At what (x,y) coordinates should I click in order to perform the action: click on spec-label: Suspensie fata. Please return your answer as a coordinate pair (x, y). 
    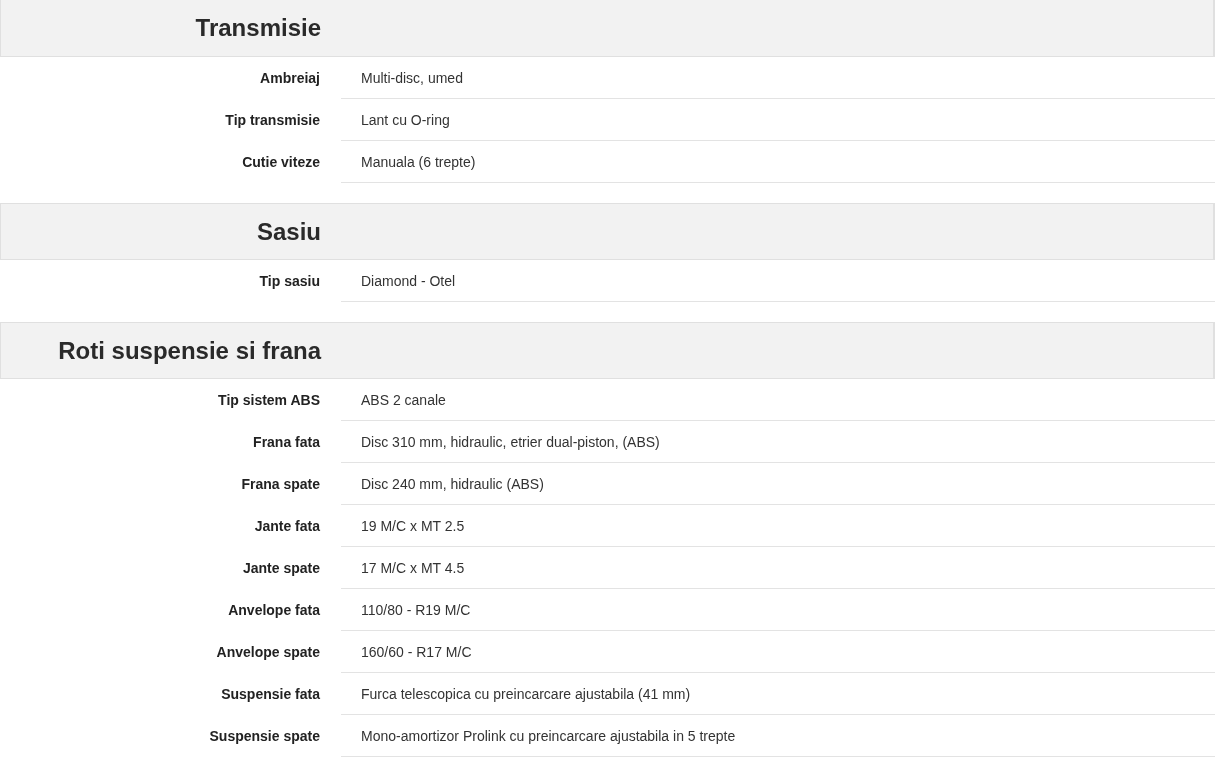
    Looking at the image, I should click on (270, 694).